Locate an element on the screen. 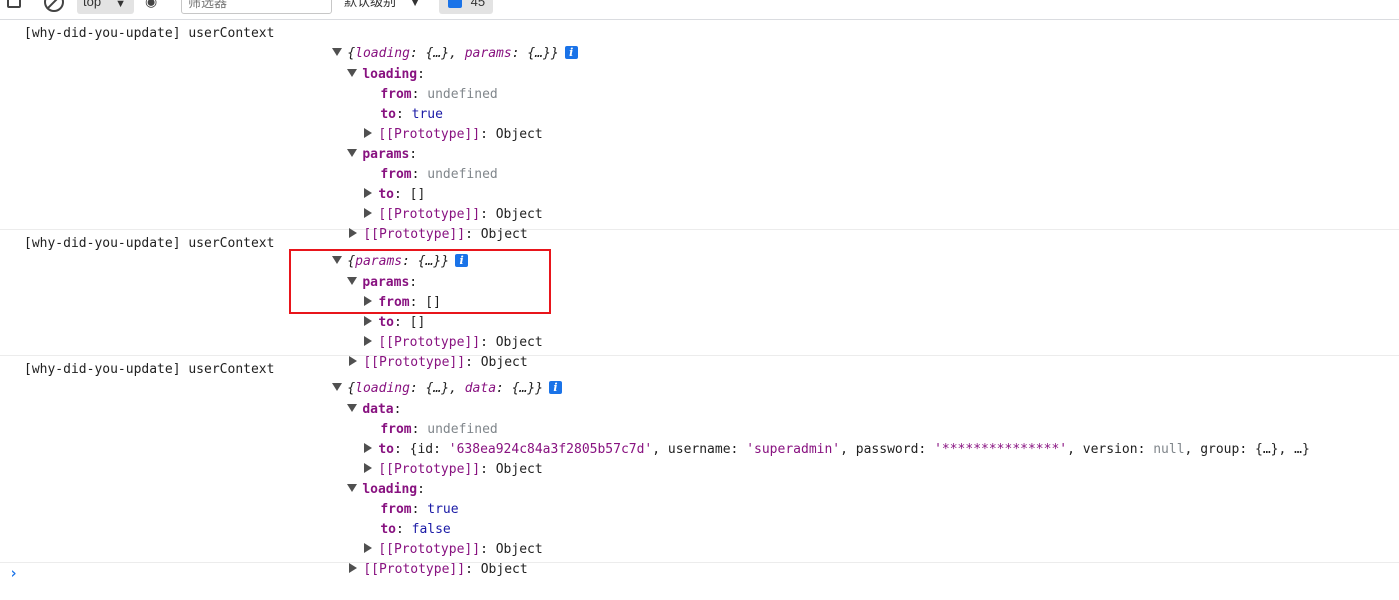  context-label: top is located at coordinates (92, 4).